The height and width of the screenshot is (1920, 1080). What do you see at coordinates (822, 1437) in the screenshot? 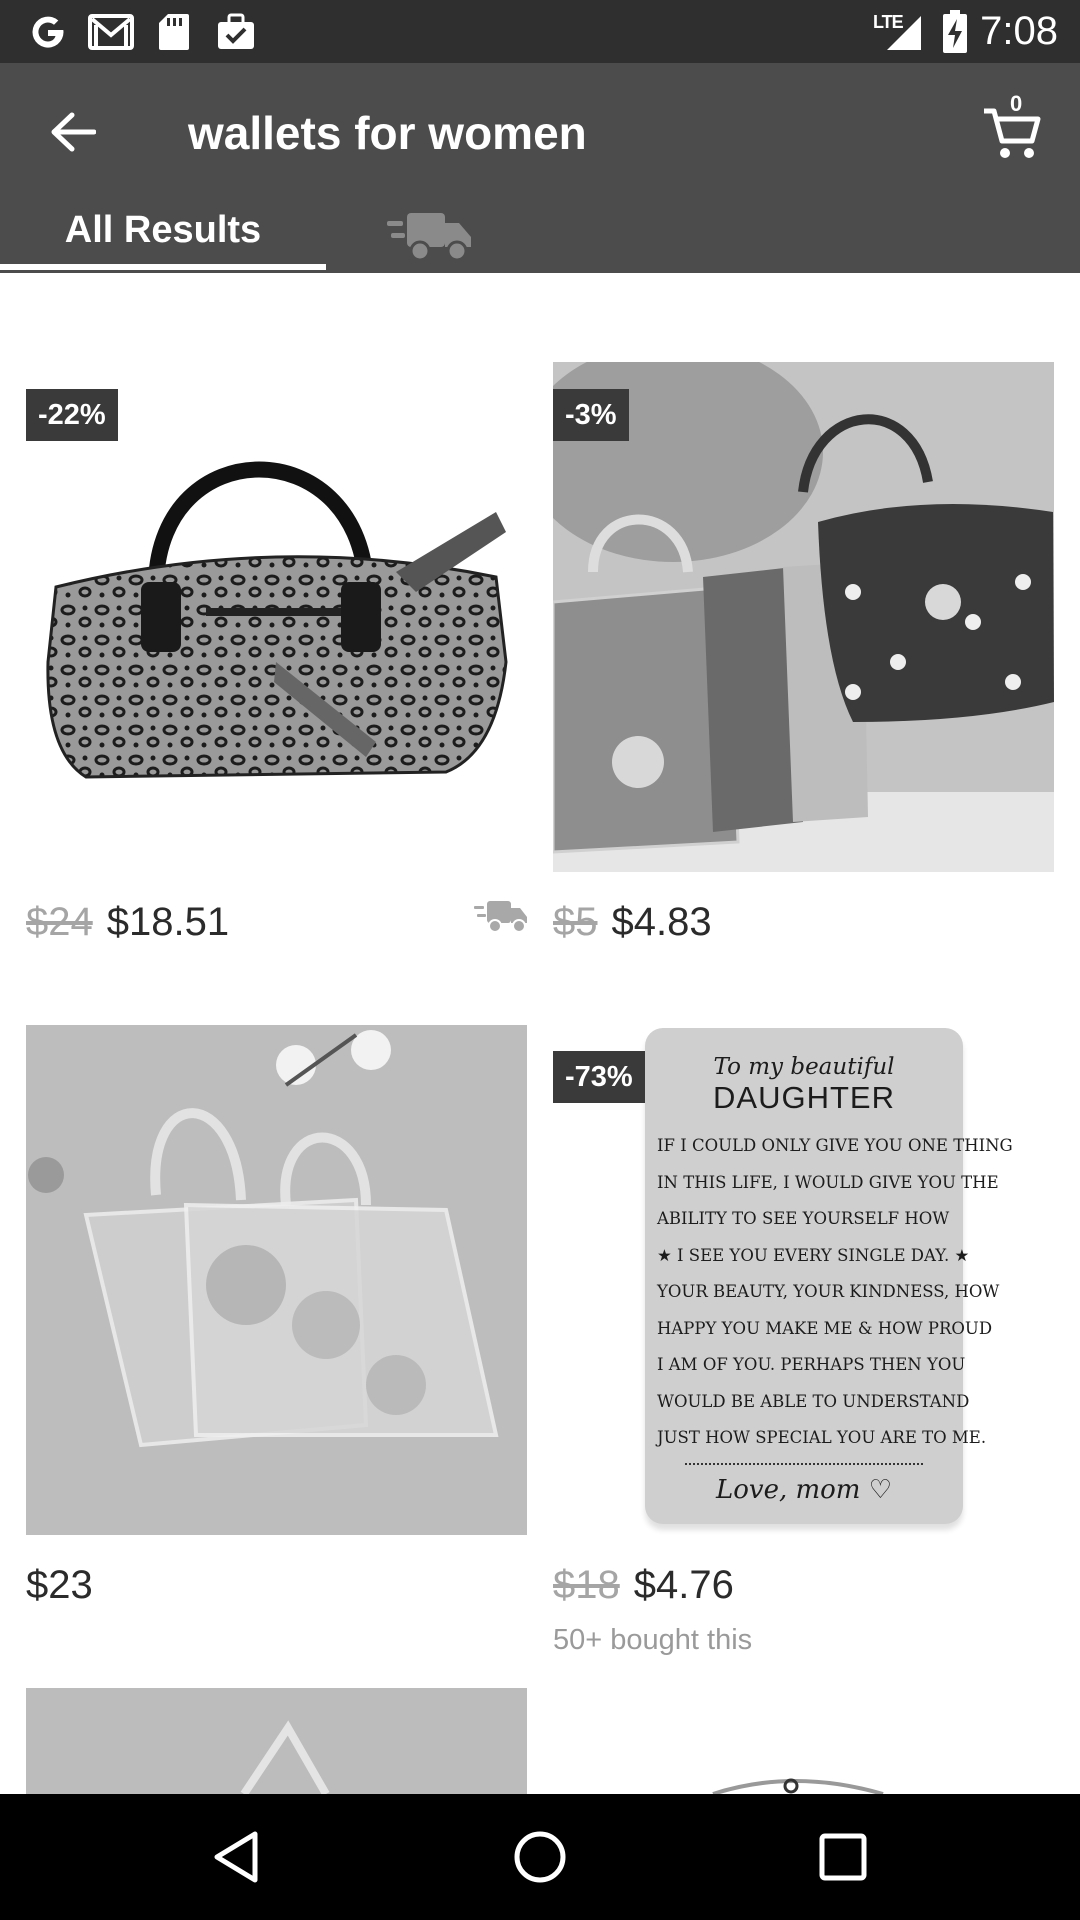
I see `card-line: JUST HOW SPECIAL YOU ARE TO ME.` at bounding box center [822, 1437].